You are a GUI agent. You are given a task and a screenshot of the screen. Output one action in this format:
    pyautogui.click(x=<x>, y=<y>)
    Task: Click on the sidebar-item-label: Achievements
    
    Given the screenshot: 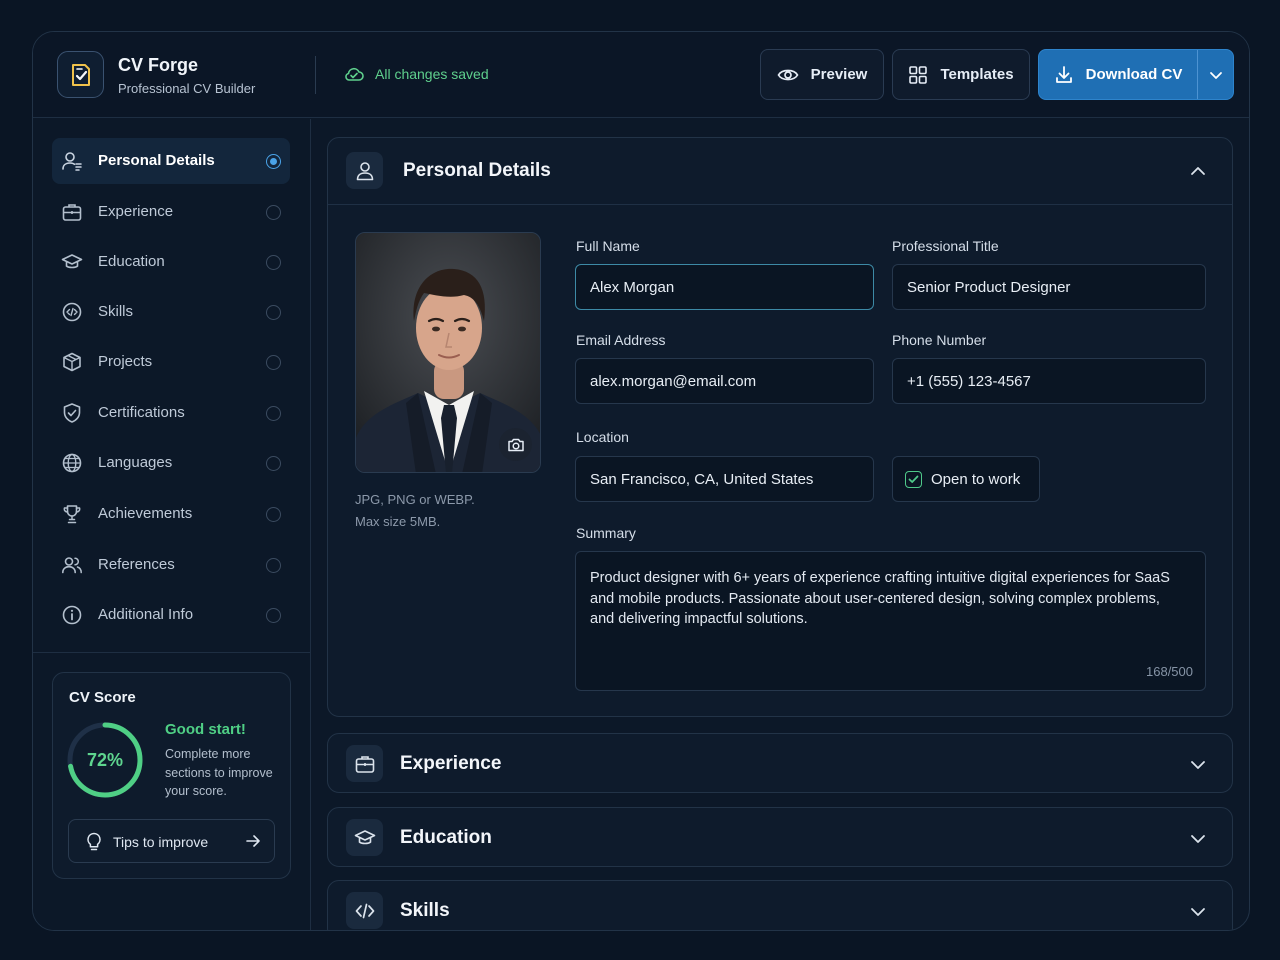 What is the action you would take?
    pyautogui.click(x=145, y=513)
    